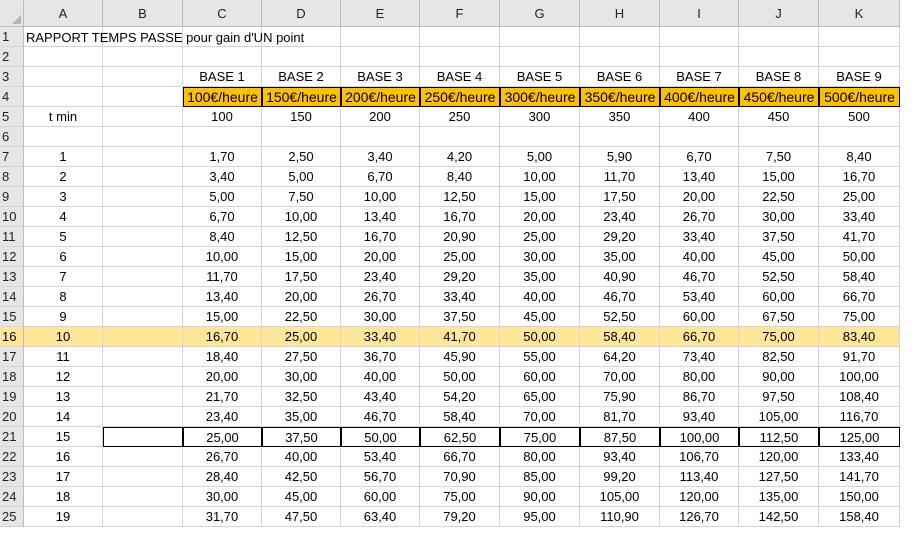  Describe the element at coordinates (63, 257) in the screenshot. I see `t-value: 6` at that location.